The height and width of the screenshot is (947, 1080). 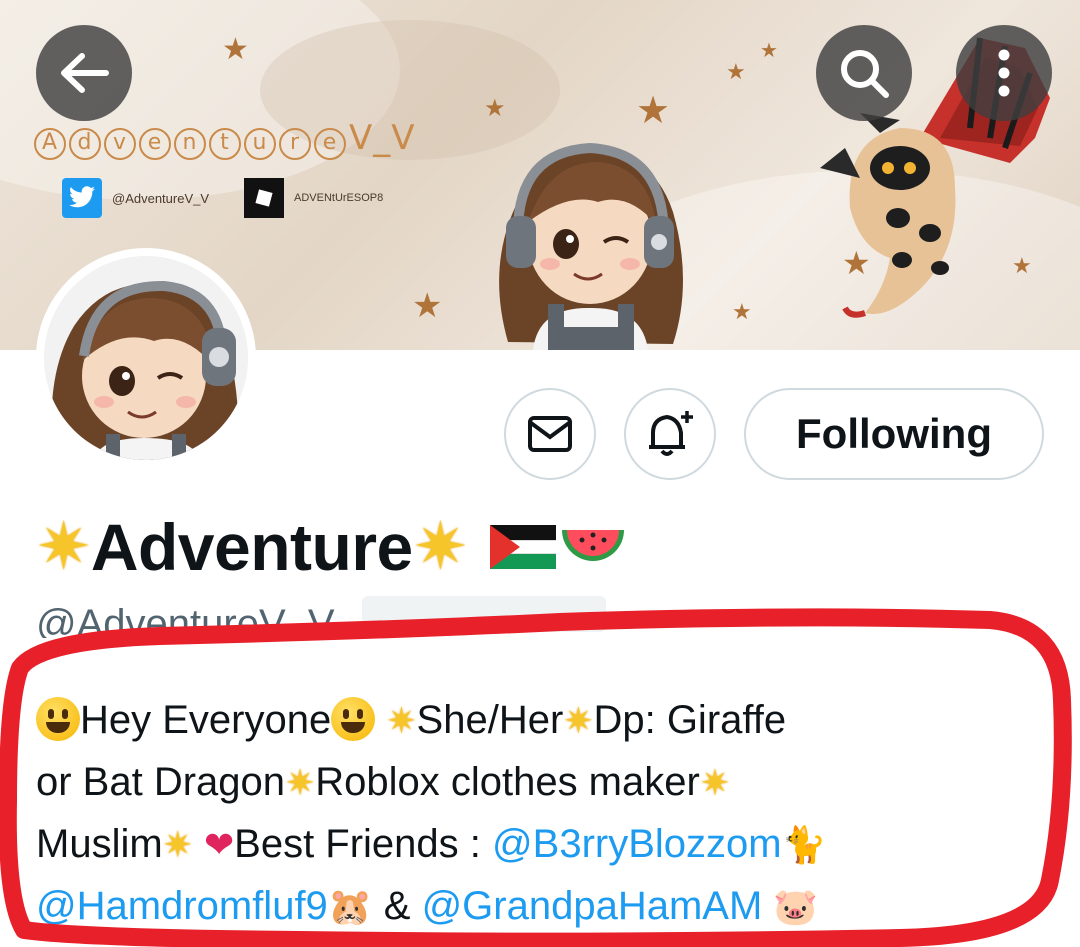 I want to click on twitter-icon, so click(x=82, y=198).